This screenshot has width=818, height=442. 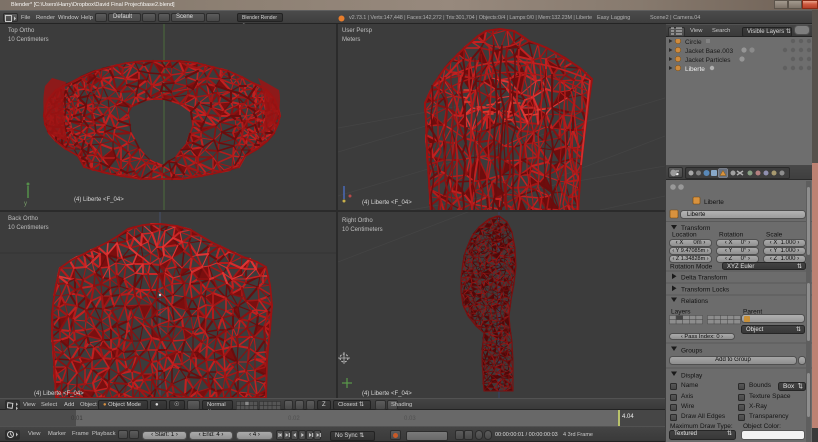 What do you see at coordinates (692, 376) in the screenshot?
I see `svg-text: Display` at bounding box center [692, 376].